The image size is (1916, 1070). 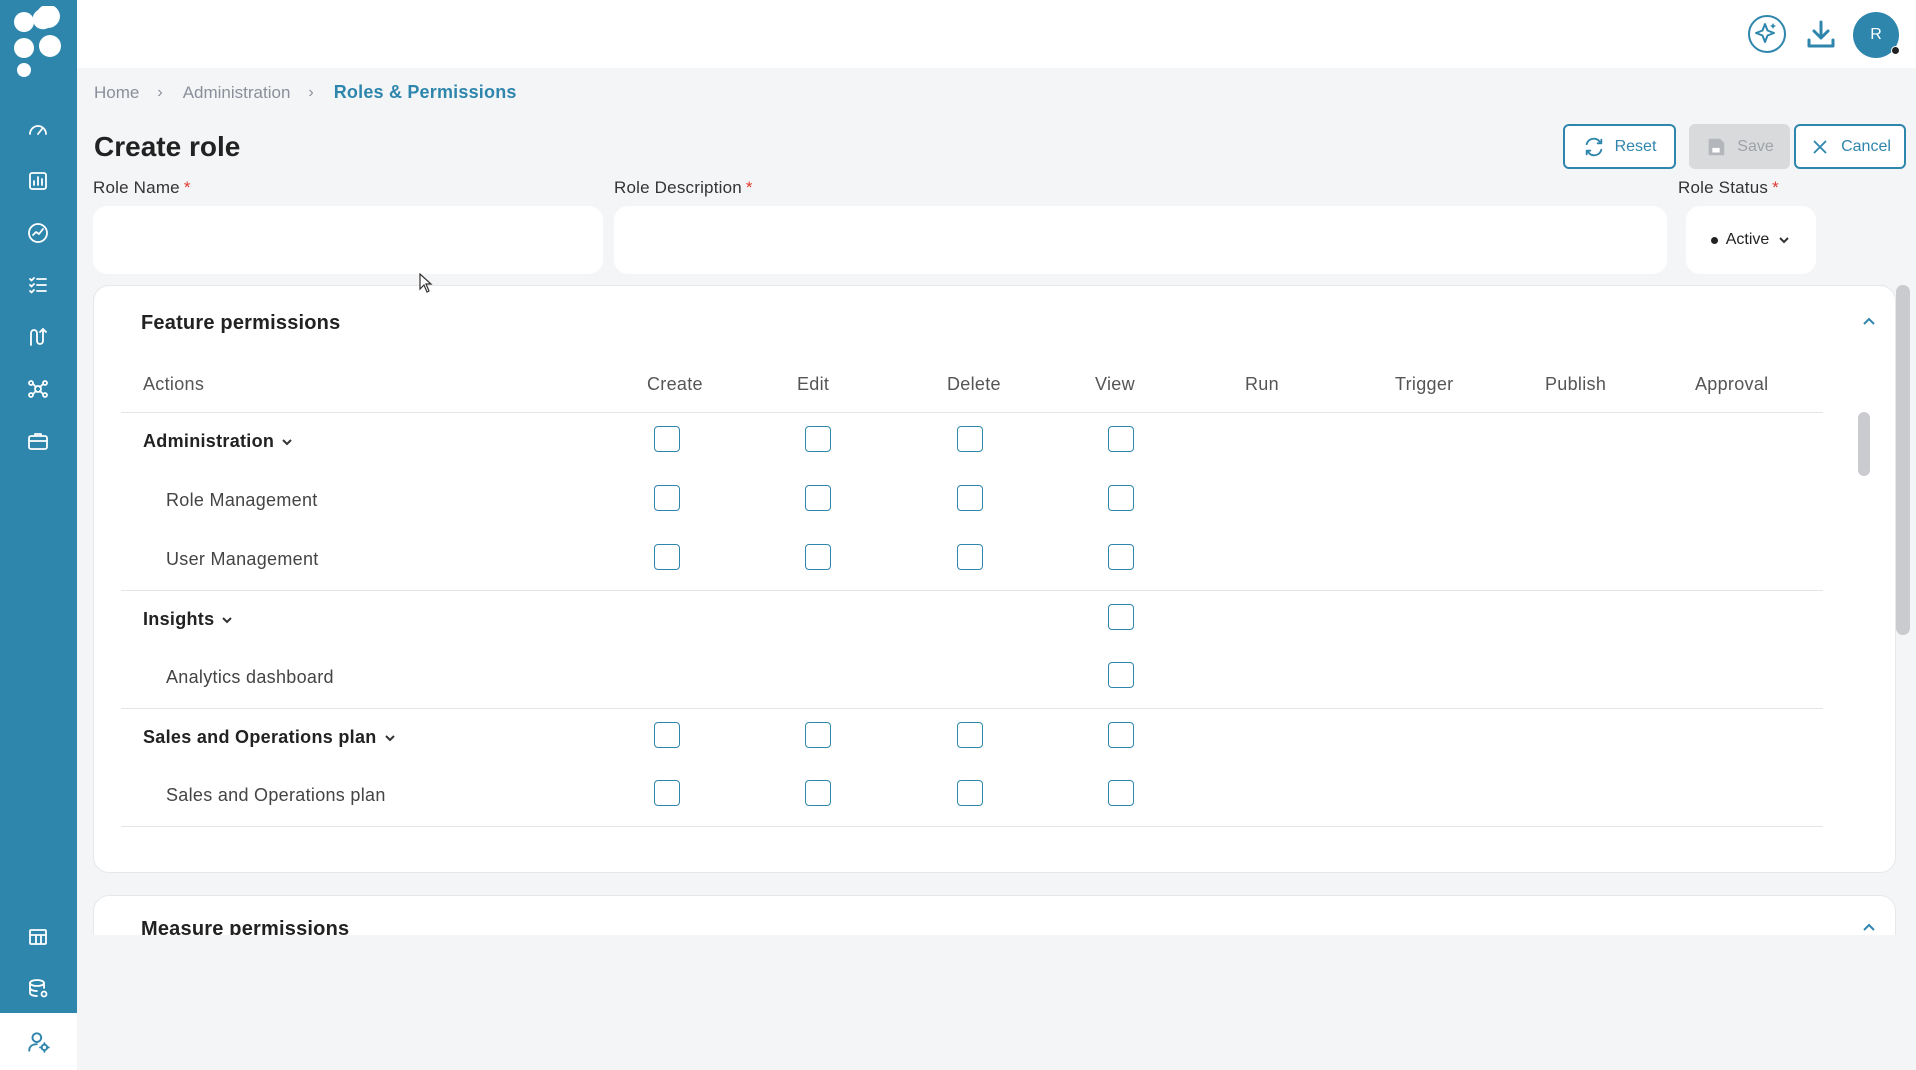 I want to click on checkbox-sop-group-create, so click(x=667, y=735).